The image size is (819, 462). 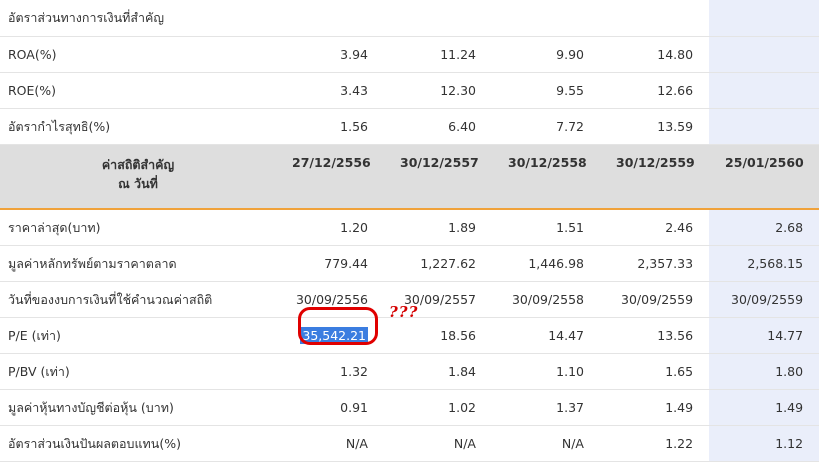 What do you see at coordinates (764, 177) in the screenshot?
I see `date-header: 25/01/2560` at bounding box center [764, 177].